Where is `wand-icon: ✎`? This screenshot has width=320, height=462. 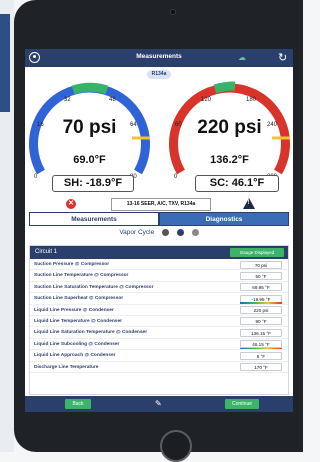
wand-icon: ✎ is located at coordinates (158, 403).